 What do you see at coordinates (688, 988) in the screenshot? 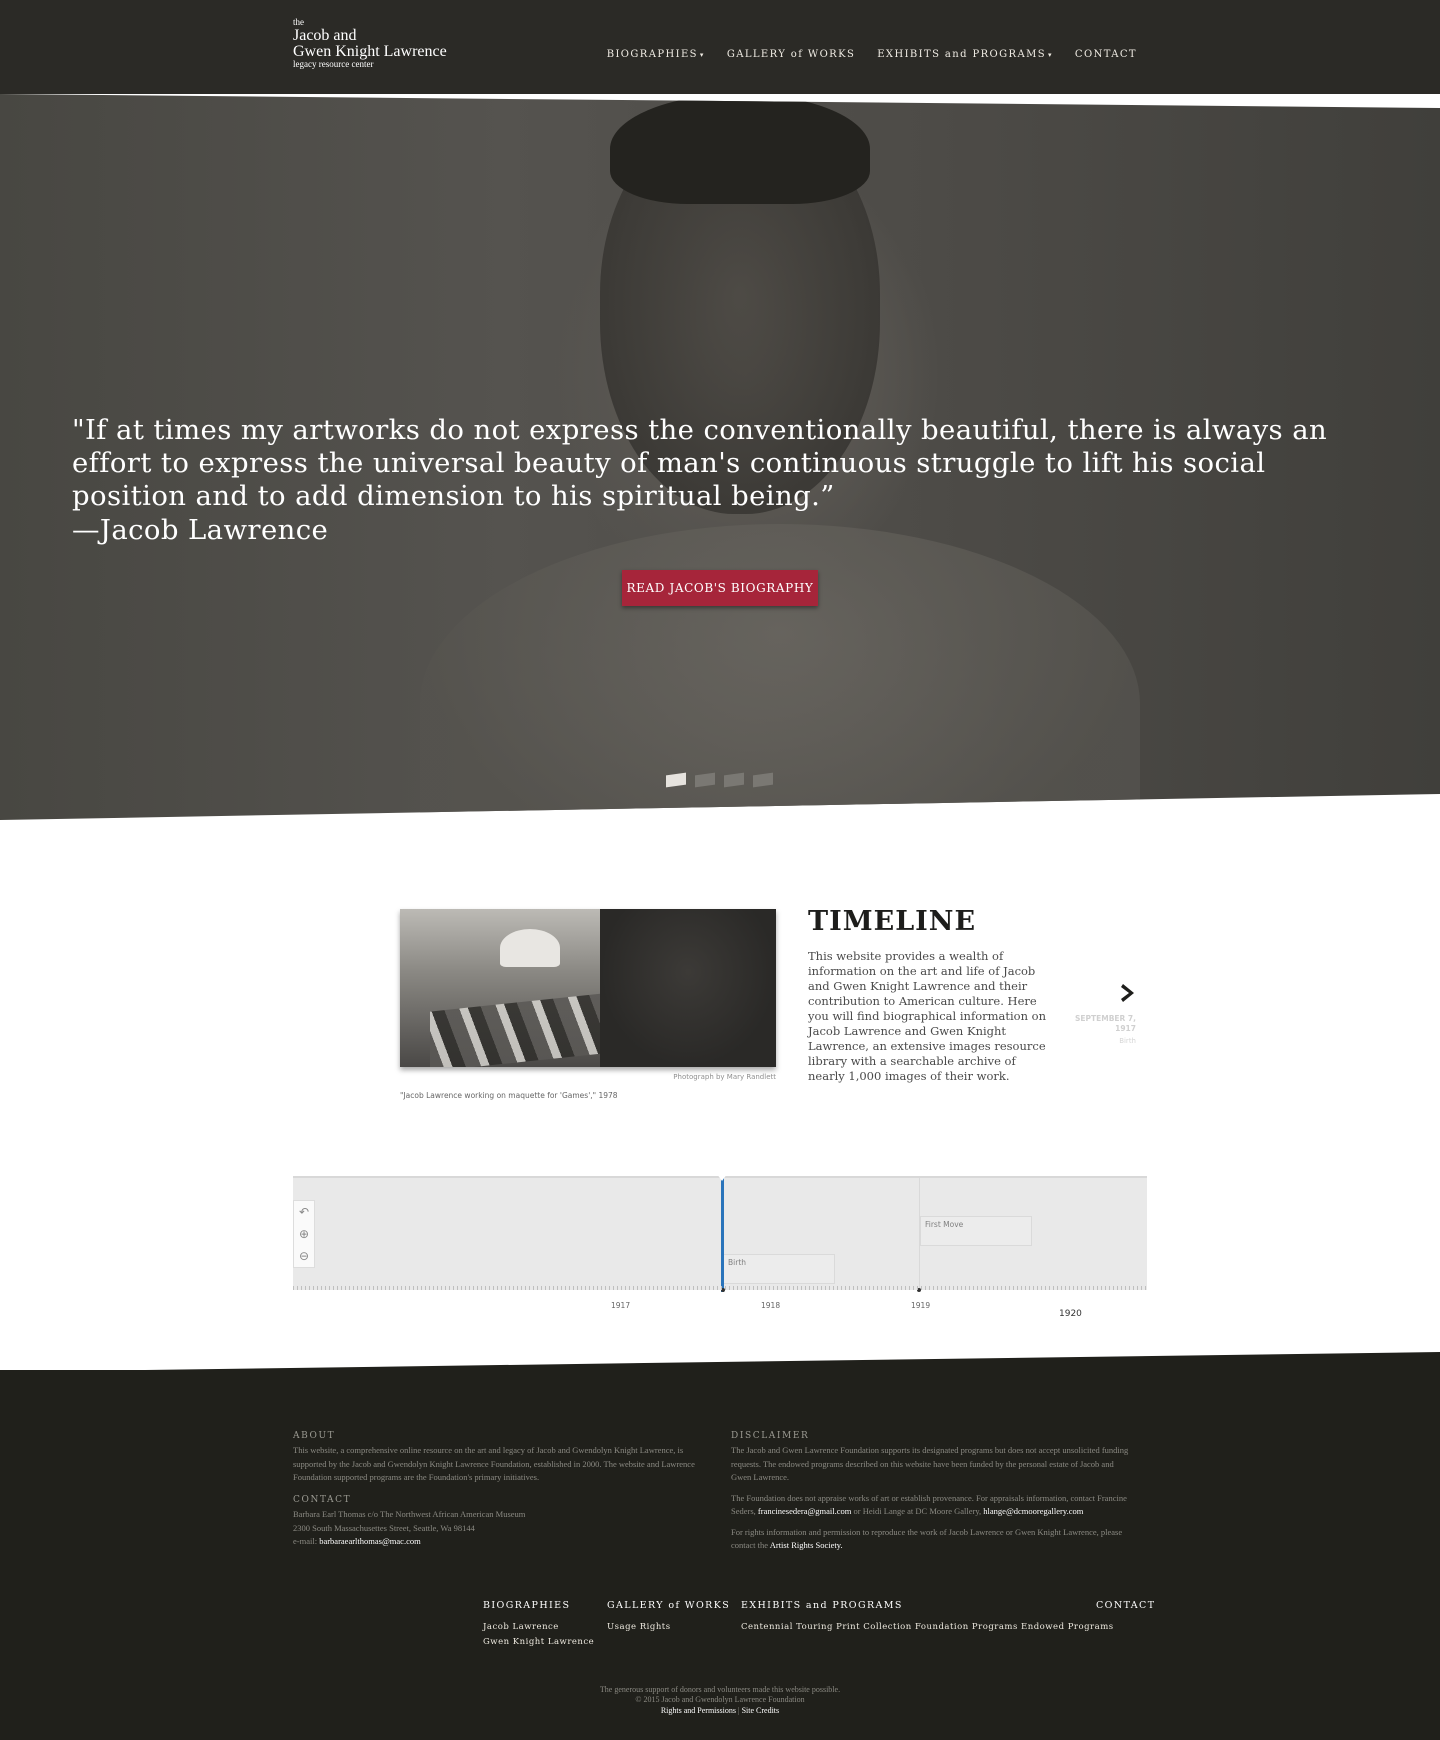
I see `artist-shape` at bounding box center [688, 988].